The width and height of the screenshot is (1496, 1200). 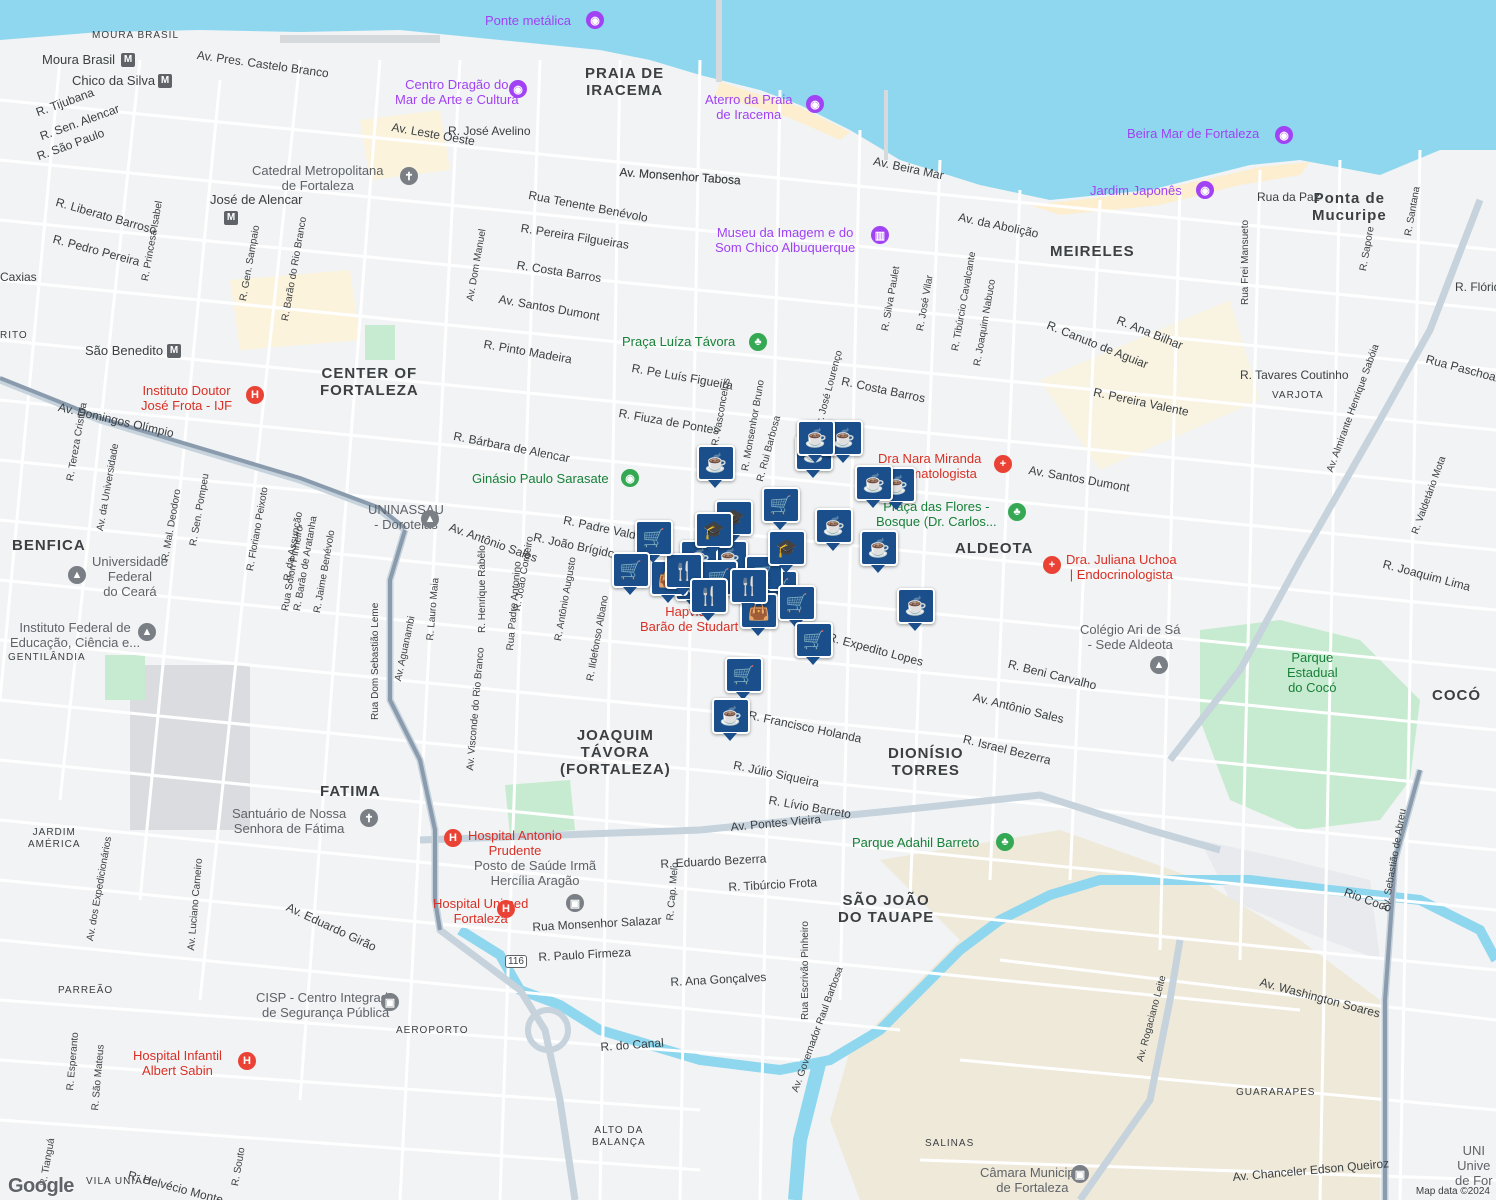 I want to click on metro-station-label-jose-alencar: José de Alencar, so click(x=256, y=199).